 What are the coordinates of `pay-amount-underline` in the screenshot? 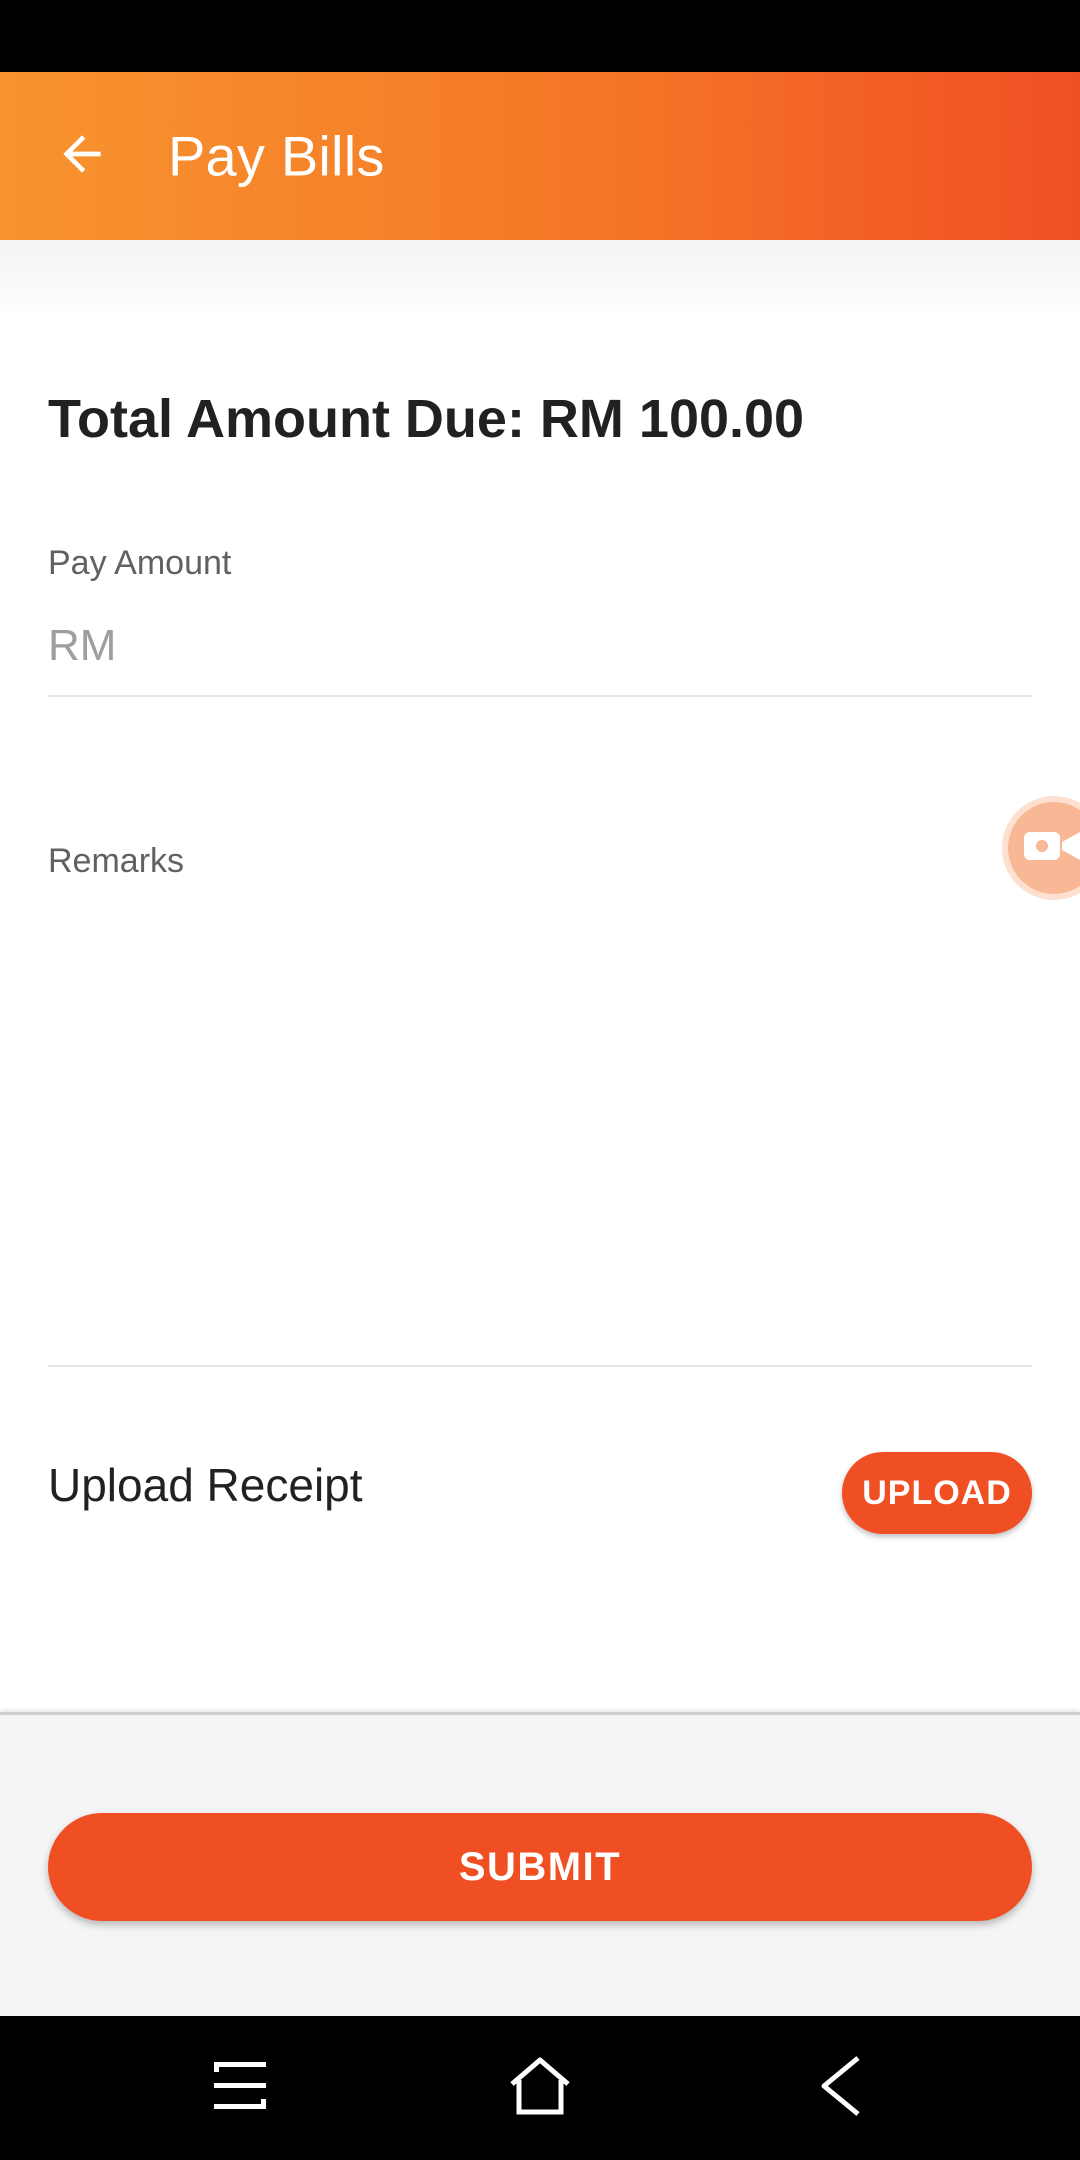 It's located at (540, 696).